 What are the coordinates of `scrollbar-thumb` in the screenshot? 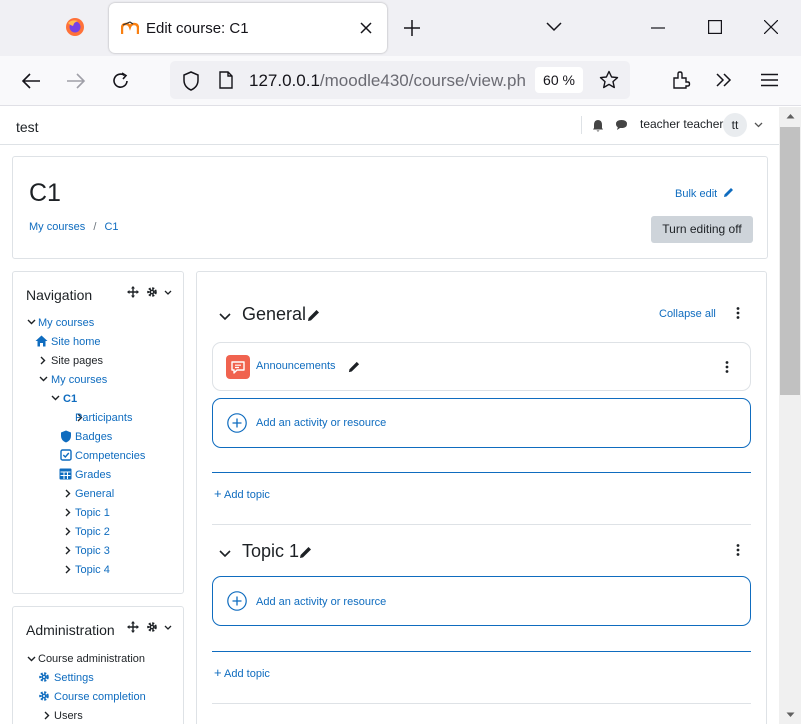 It's located at (790, 261).